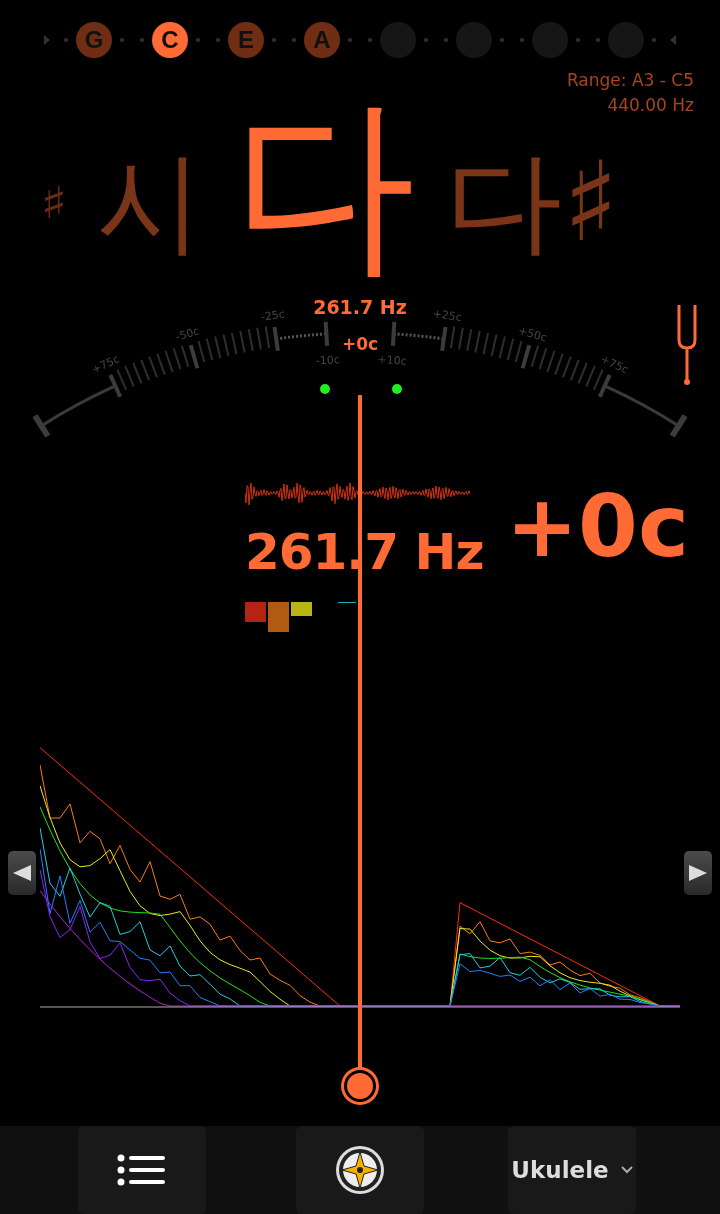 The height and width of the screenshot is (1214, 720). What do you see at coordinates (360, 344) in the screenshot?
I see `meter-cents: +0c` at bounding box center [360, 344].